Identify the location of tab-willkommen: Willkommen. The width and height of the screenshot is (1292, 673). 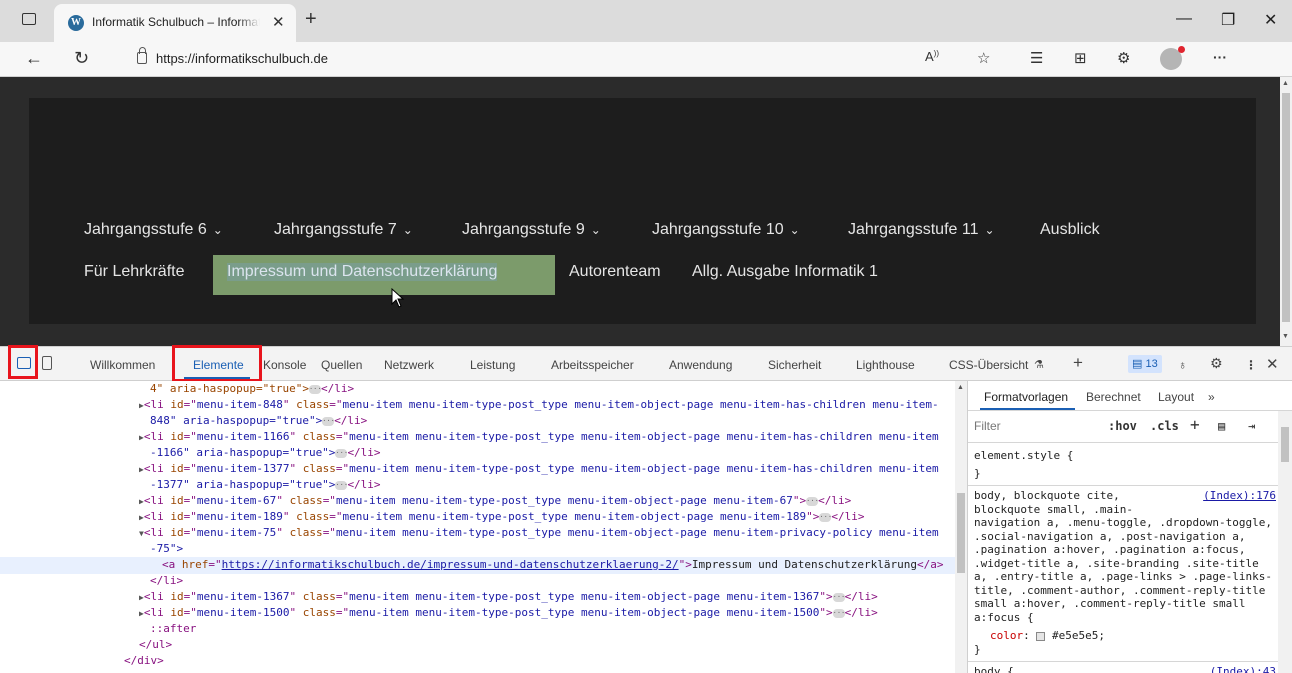
(122, 365).